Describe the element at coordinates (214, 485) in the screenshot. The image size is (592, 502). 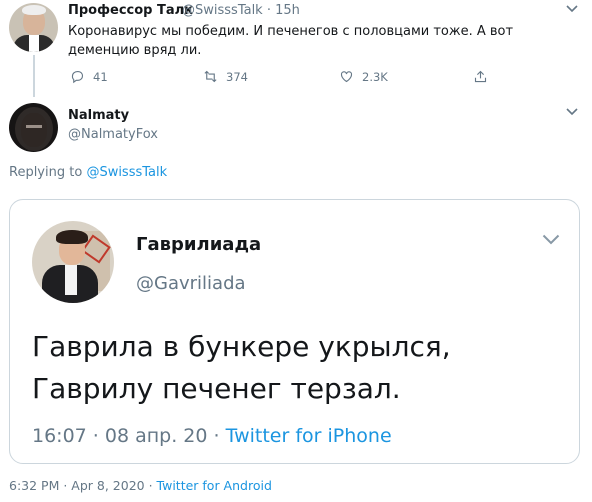
I see `source-link: Twitter for Android` at that location.